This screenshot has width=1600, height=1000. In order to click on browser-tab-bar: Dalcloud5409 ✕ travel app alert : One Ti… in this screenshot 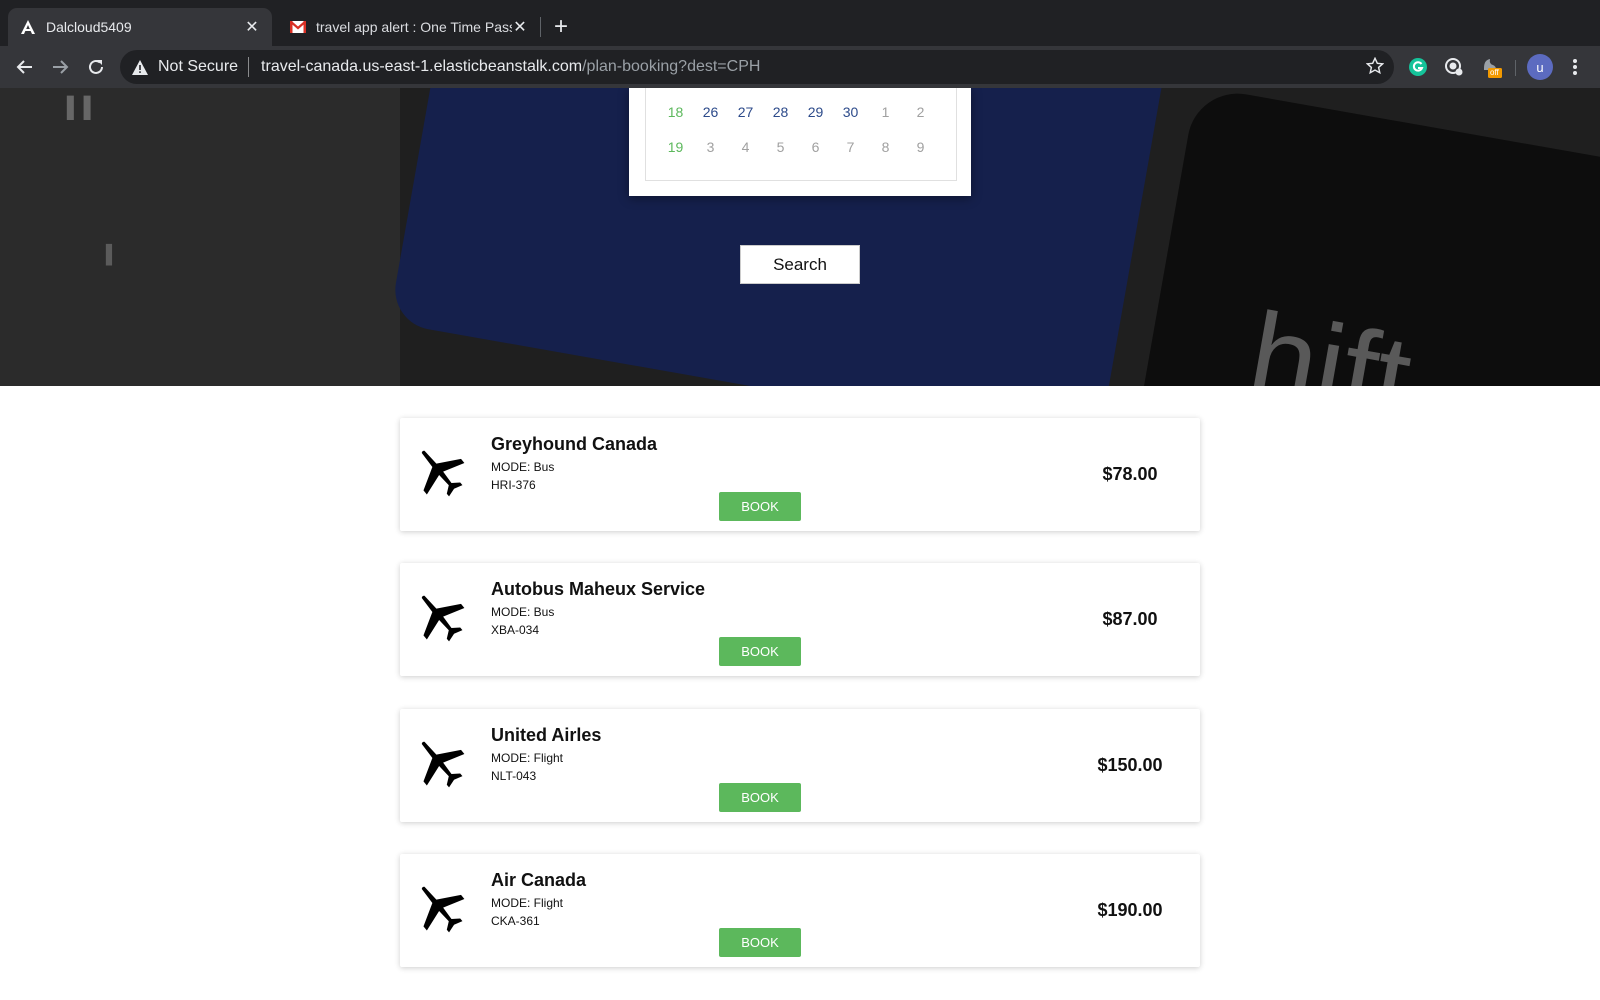, I will do `click(800, 23)`.